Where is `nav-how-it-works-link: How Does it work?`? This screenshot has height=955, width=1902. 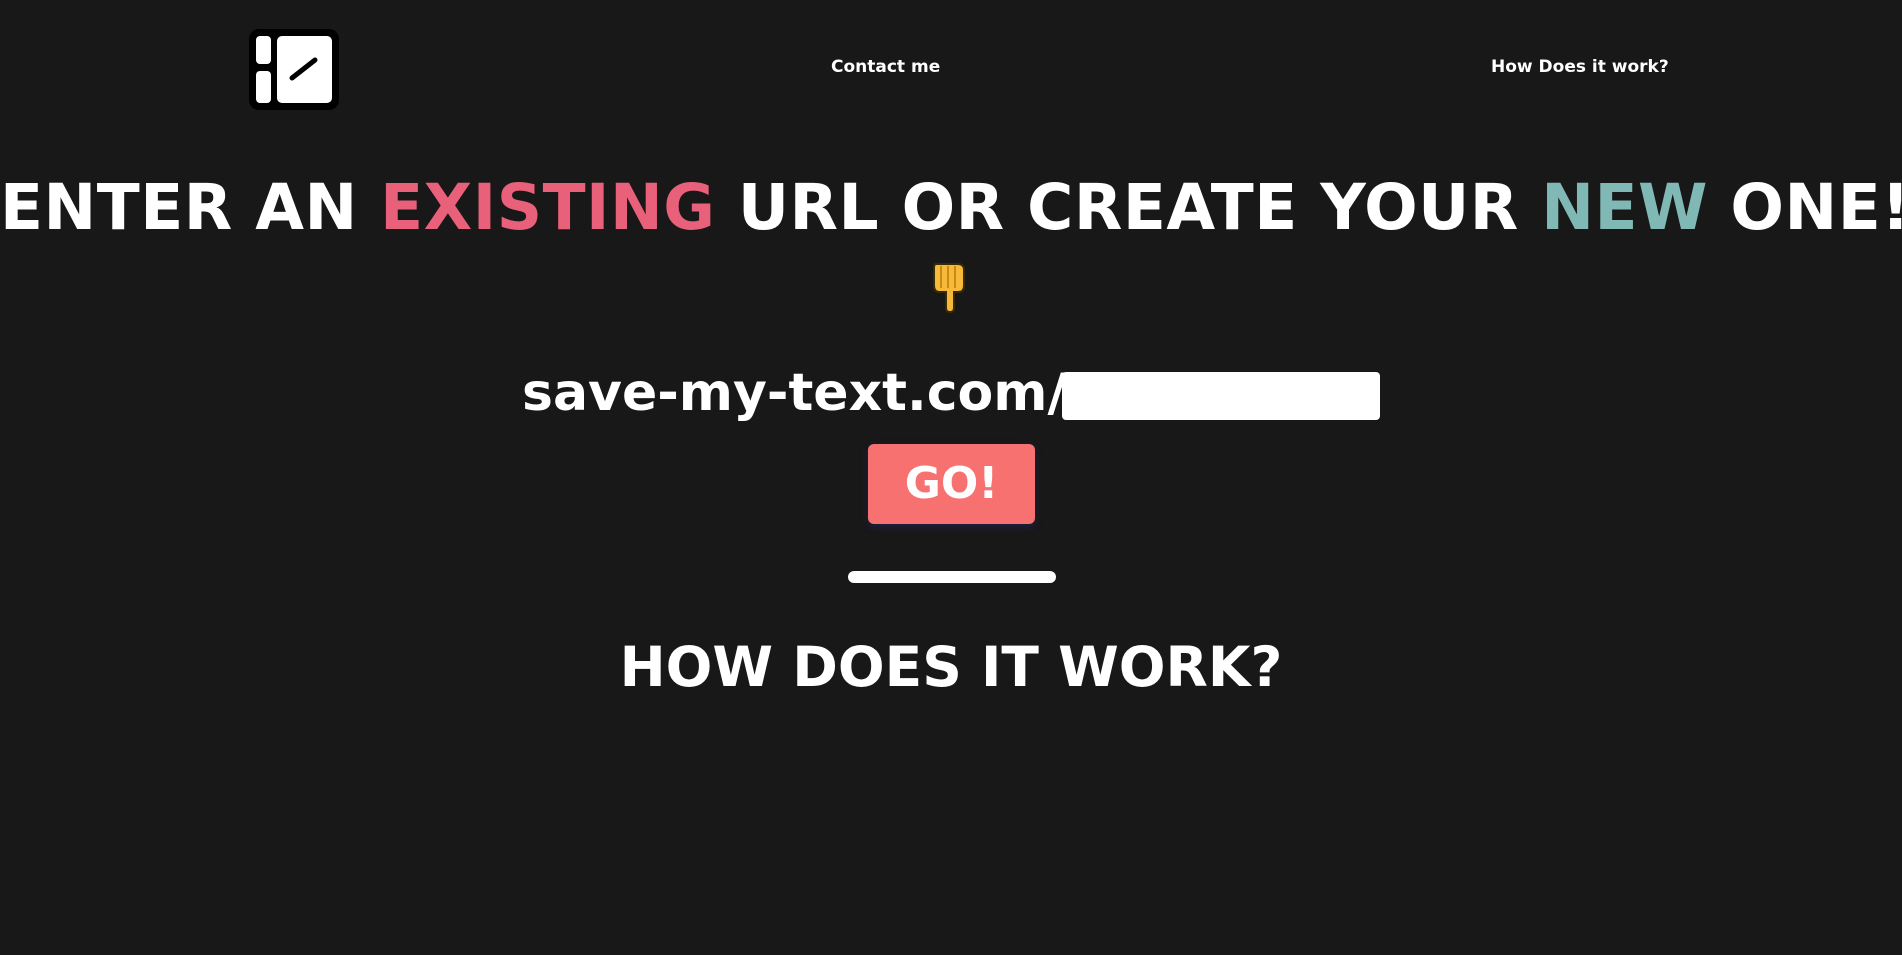 nav-how-it-works-link: How Does it work? is located at coordinates (1580, 67).